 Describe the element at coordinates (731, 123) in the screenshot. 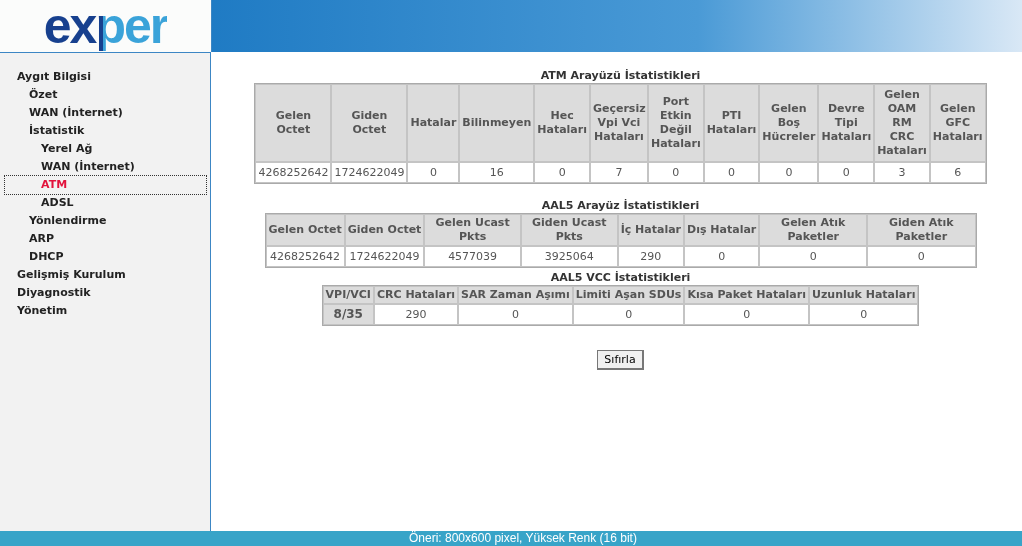

I see `column-header: PTI Hataları` at that location.